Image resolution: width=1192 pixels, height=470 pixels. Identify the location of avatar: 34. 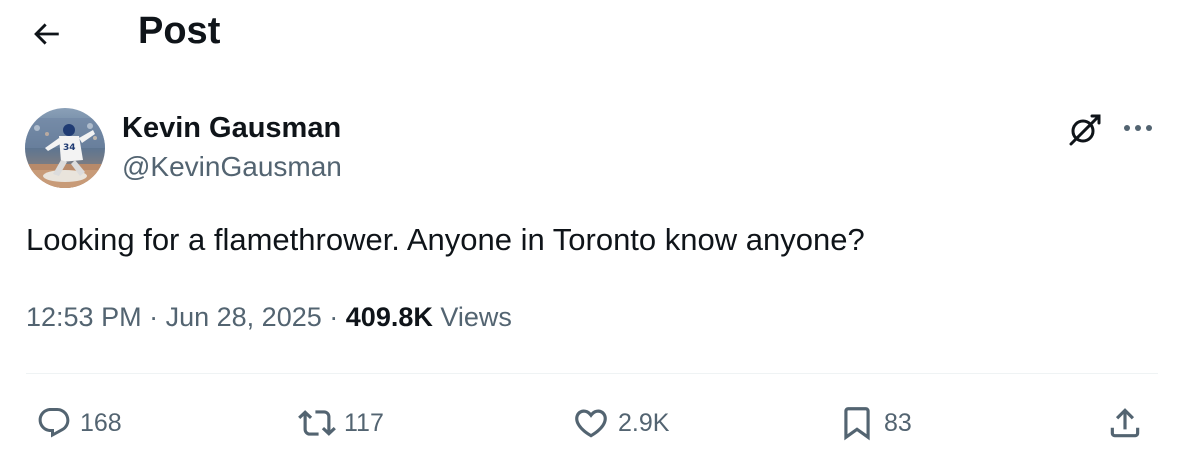
(65, 148).